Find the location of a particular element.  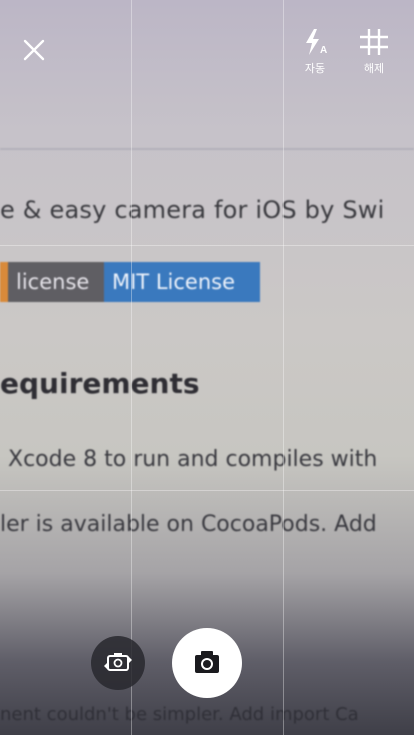

close-icon is located at coordinates (34, 50).